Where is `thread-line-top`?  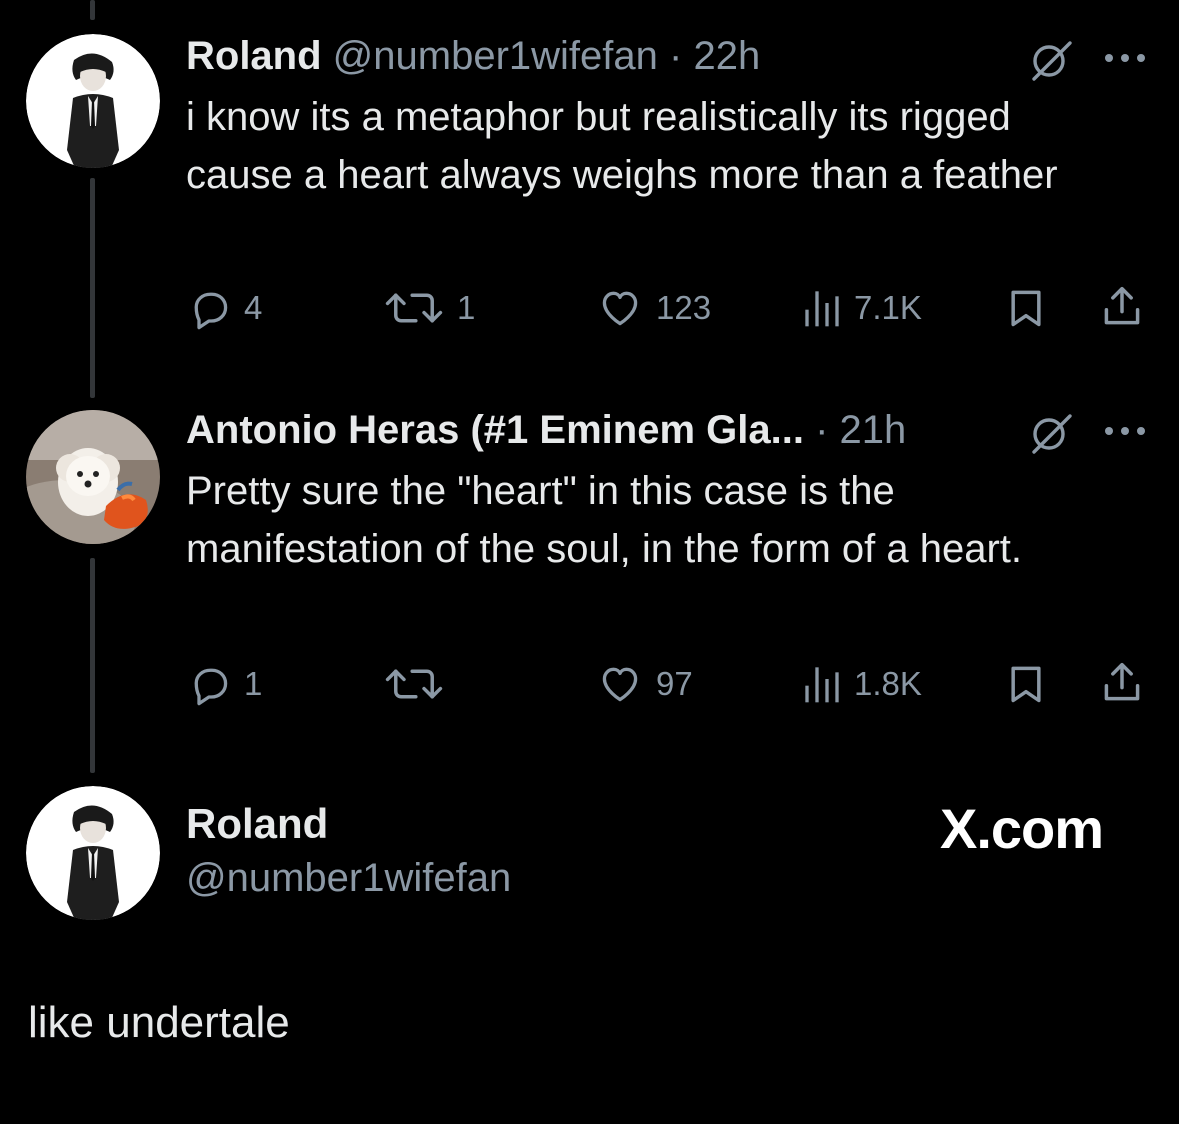 thread-line-top is located at coordinates (92, 10).